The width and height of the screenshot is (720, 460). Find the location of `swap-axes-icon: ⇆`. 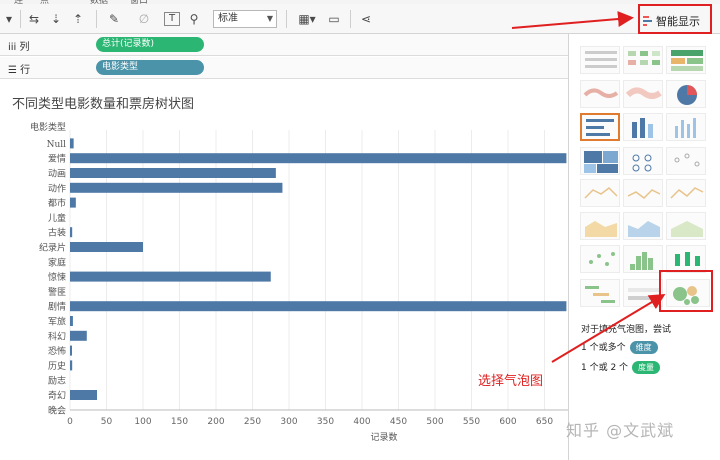

swap-axes-icon: ⇆ is located at coordinates (34, 19).